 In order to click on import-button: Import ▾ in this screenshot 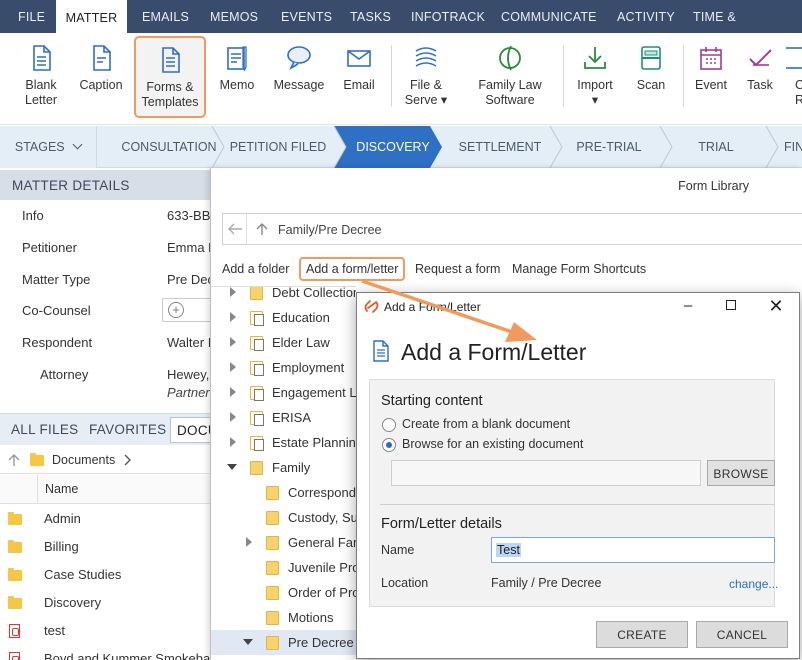, I will do `click(595, 79)`.